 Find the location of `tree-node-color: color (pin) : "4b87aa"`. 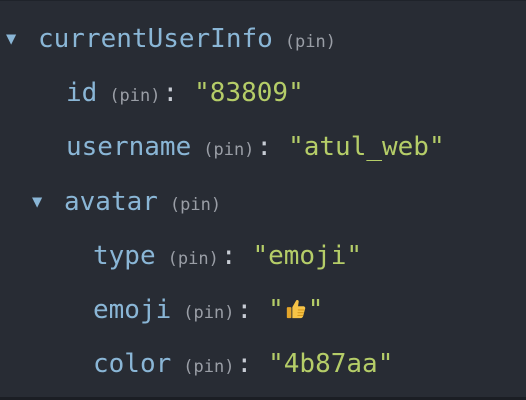

tree-node-color: color (pin) : "4b87aa" is located at coordinates (243, 364).